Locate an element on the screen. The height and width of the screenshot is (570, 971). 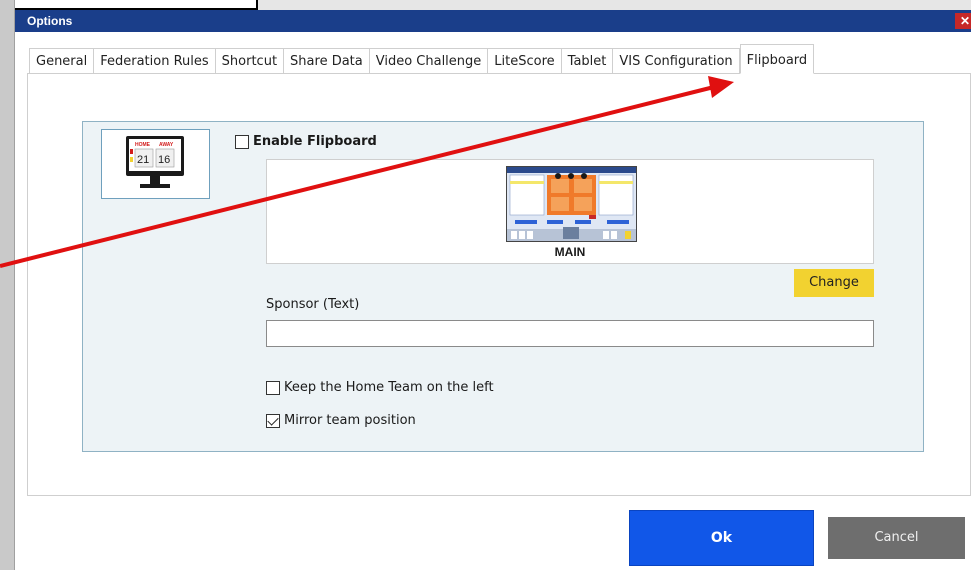
tab-tablet: Tablet is located at coordinates (587, 61).